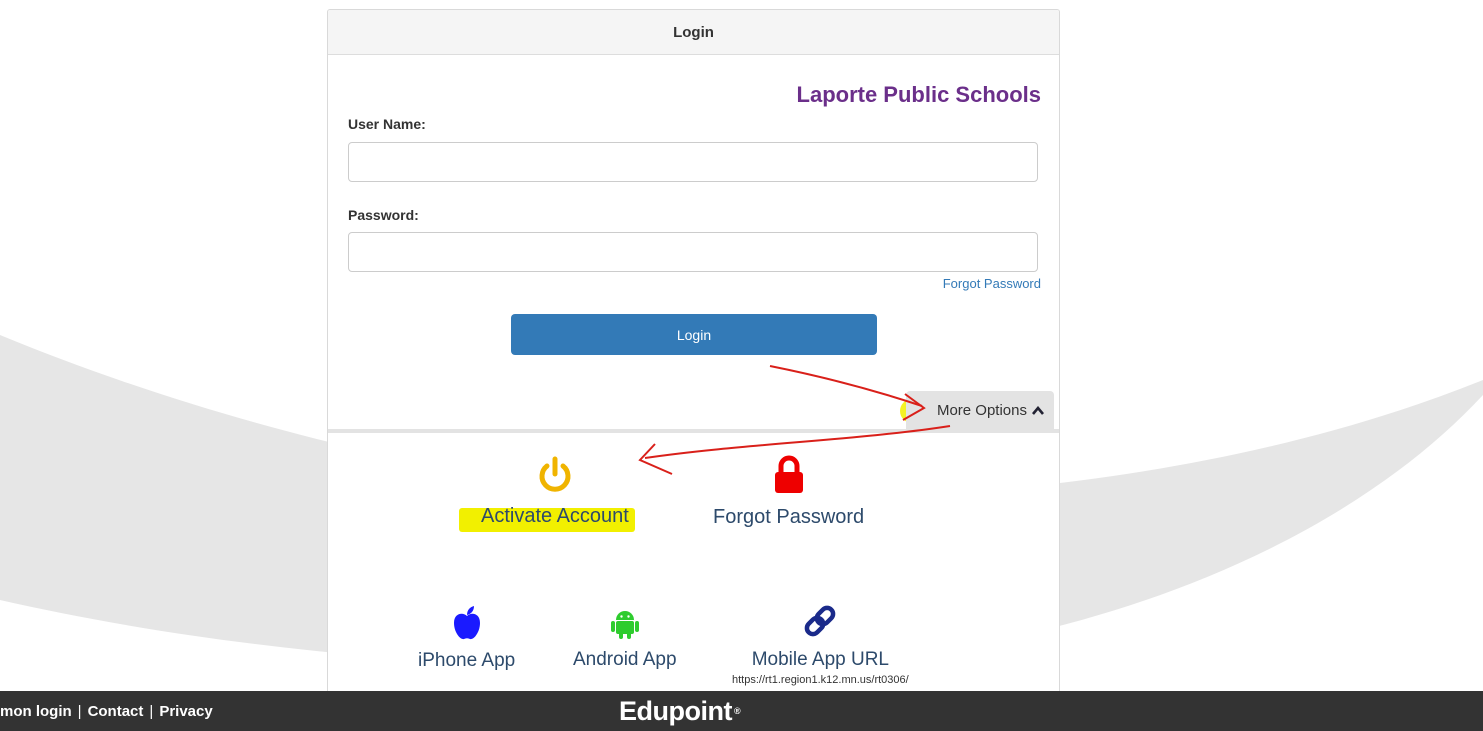 The width and height of the screenshot is (1483, 731). I want to click on footer-bar: mon login | Contact | Privacy Edupoint ®, so click(741, 711).